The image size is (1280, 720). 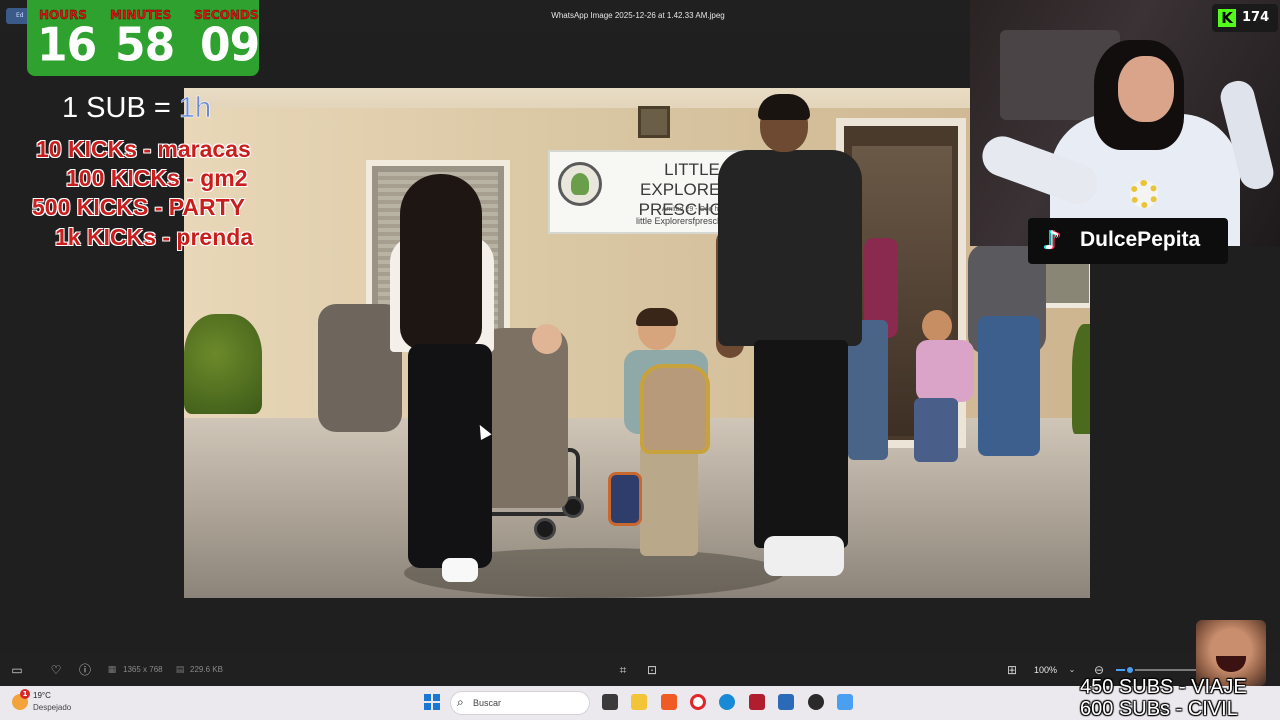 I want to click on store-app-icon, so click(x=786, y=702).